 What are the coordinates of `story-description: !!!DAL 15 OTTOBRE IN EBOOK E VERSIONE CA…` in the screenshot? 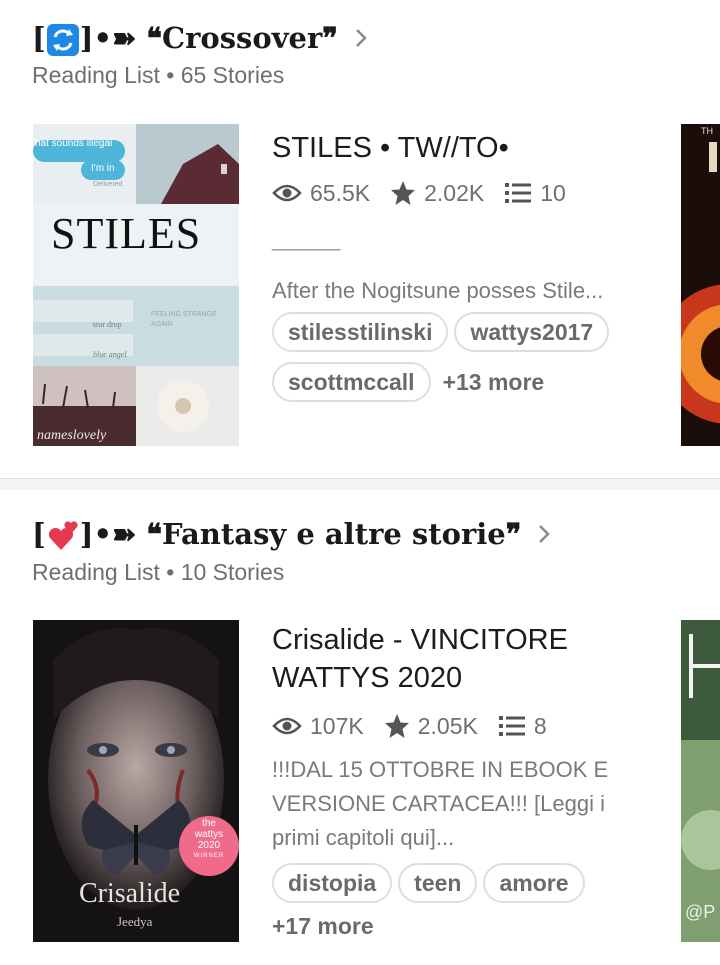 It's located at (440, 803).